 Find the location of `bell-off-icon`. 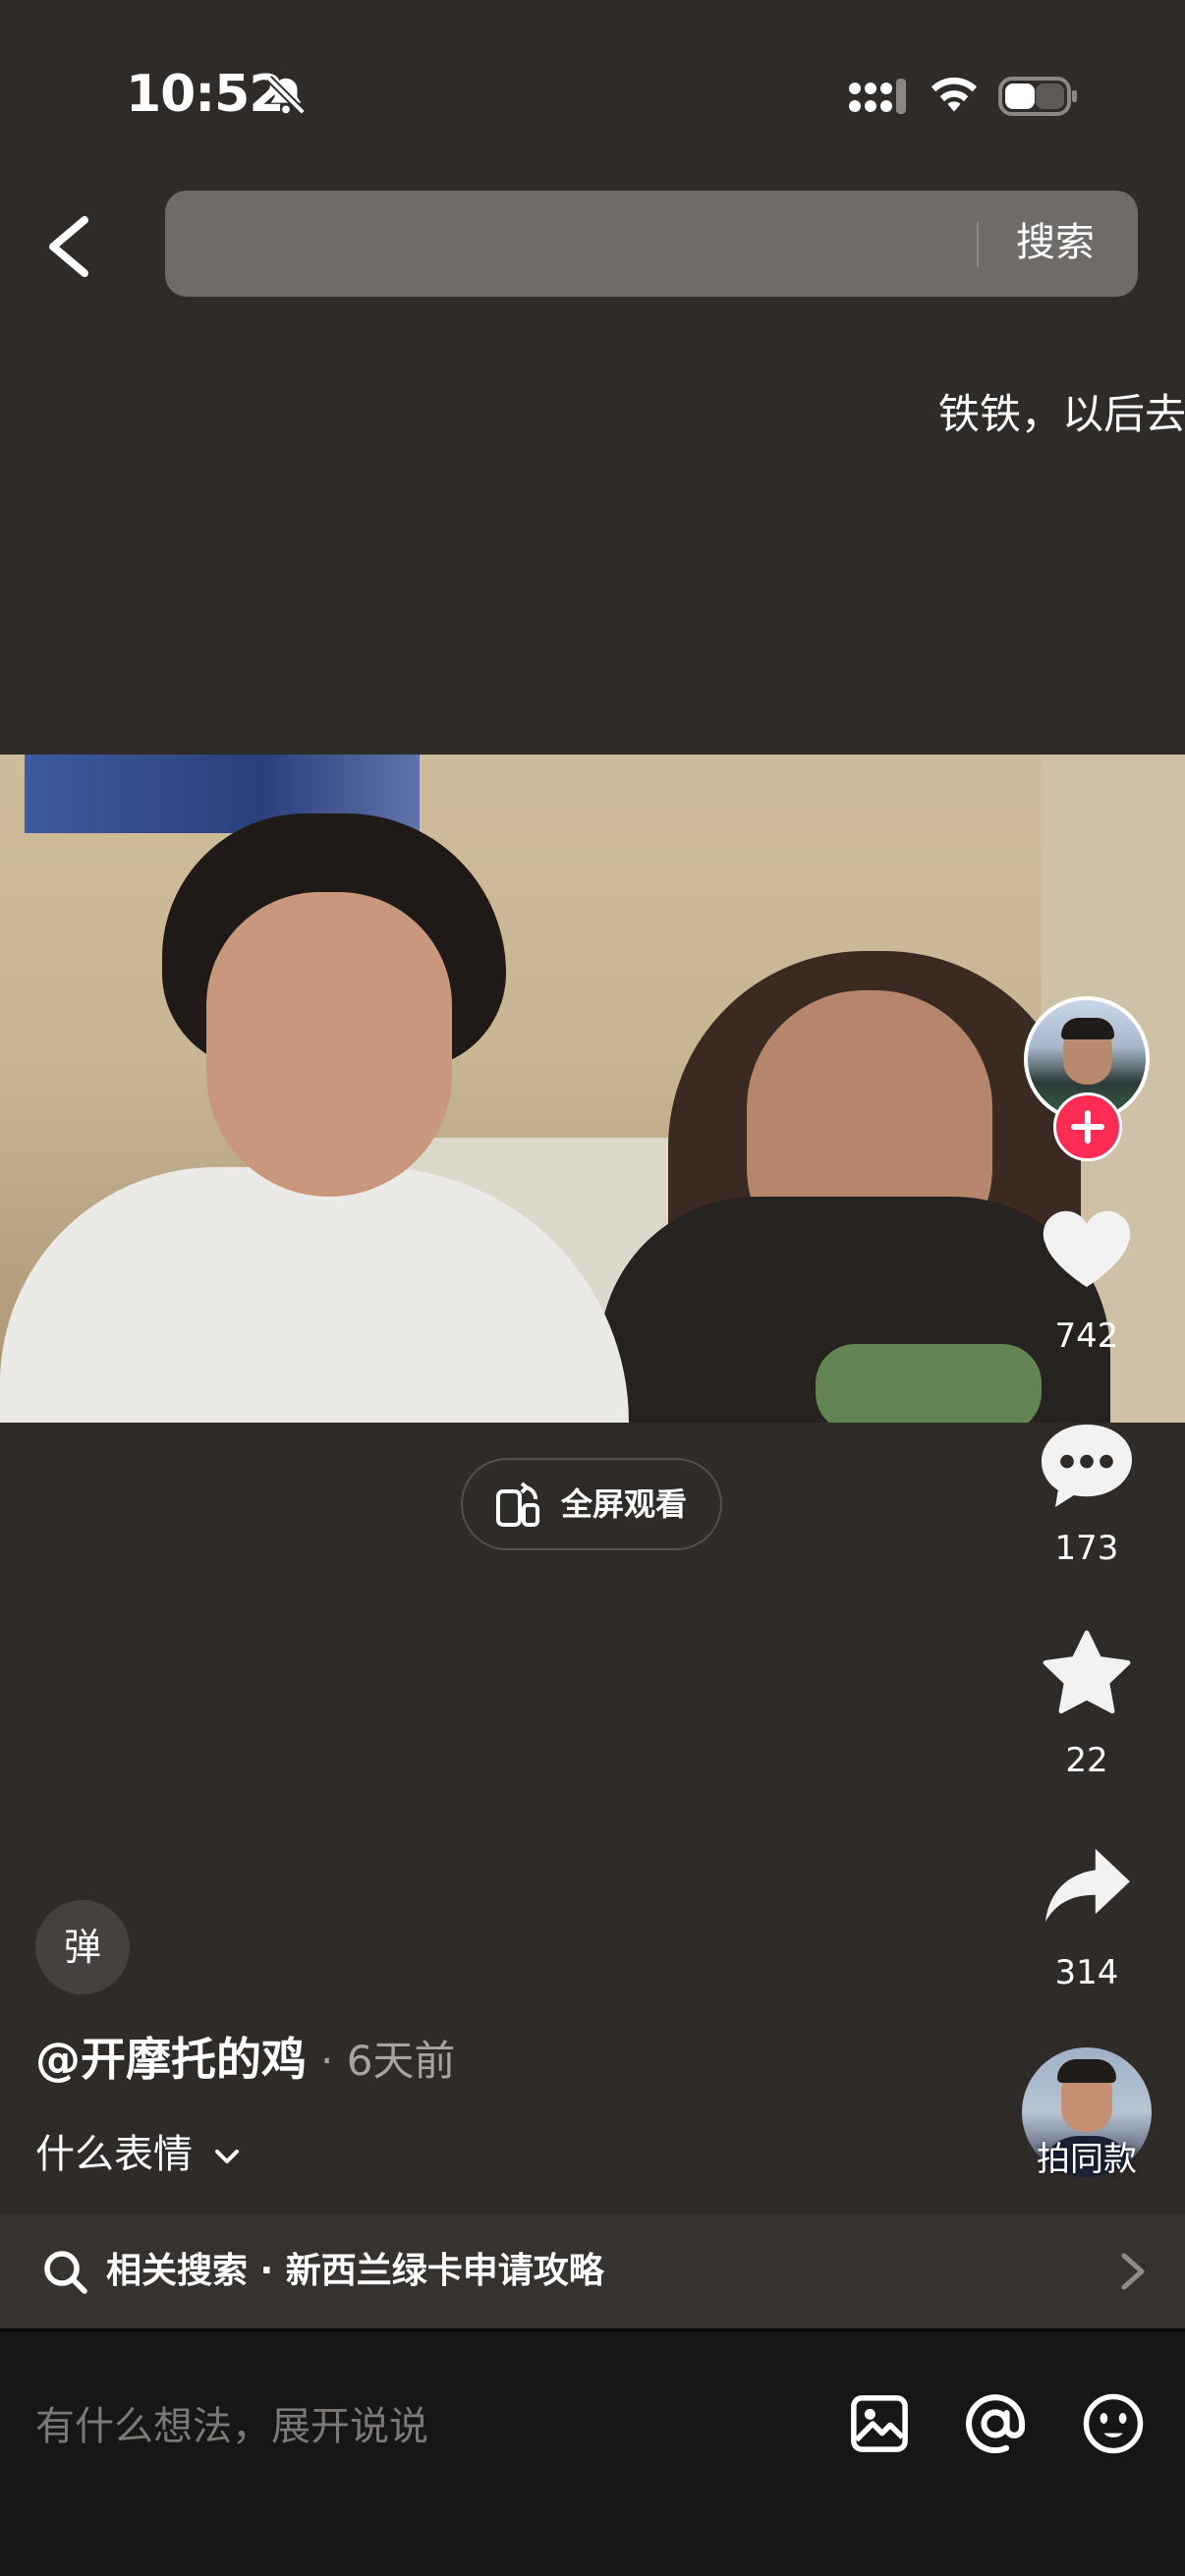

bell-off-icon is located at coordinates (286, 95).